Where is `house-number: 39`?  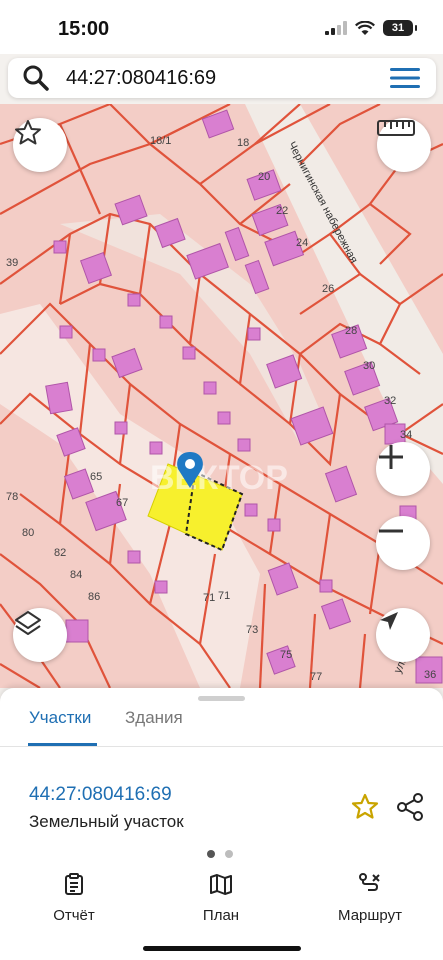
house-number: 39 is located at coordinates (12, 263).